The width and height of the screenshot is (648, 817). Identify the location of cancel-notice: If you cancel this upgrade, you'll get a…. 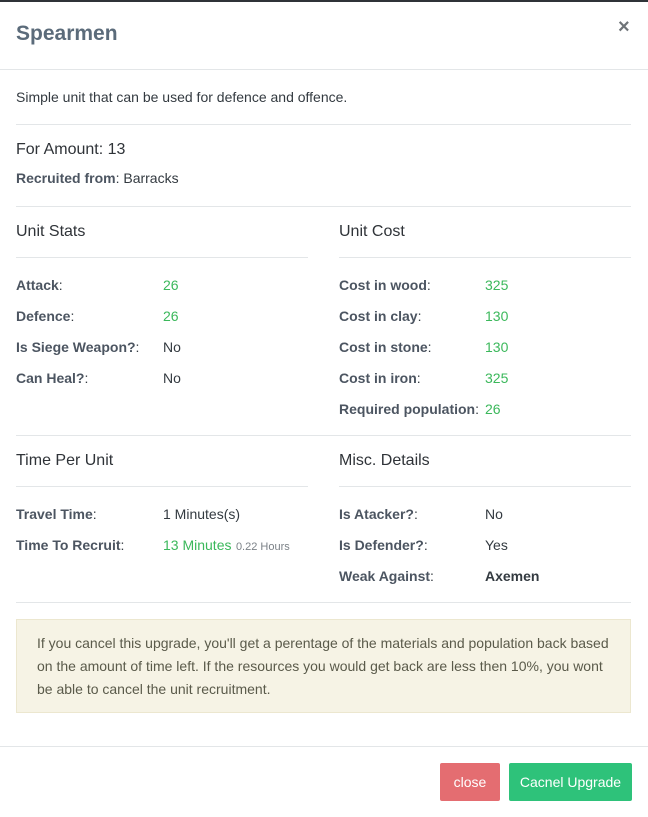
(323, 666).